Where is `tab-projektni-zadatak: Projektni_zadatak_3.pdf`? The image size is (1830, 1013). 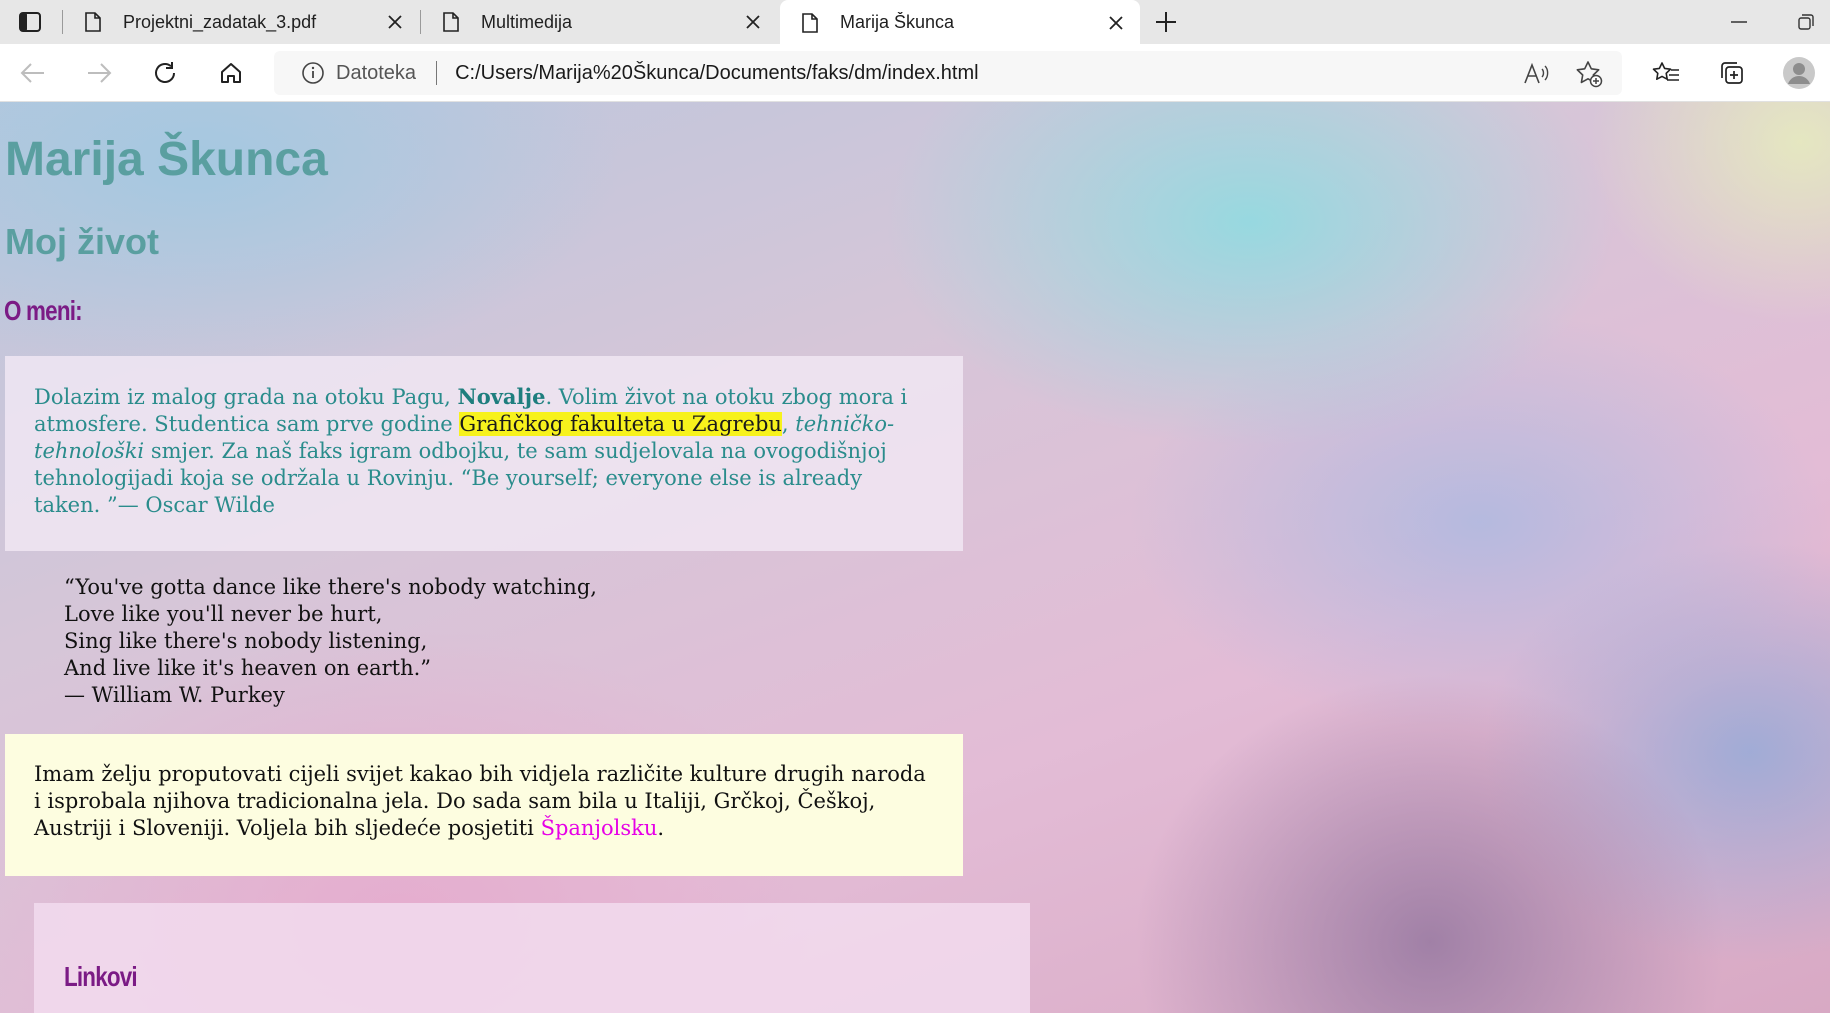 tab-projektni-zadatak: Projektni_zadatak_3.pdf is located at coordinates (241, 22).